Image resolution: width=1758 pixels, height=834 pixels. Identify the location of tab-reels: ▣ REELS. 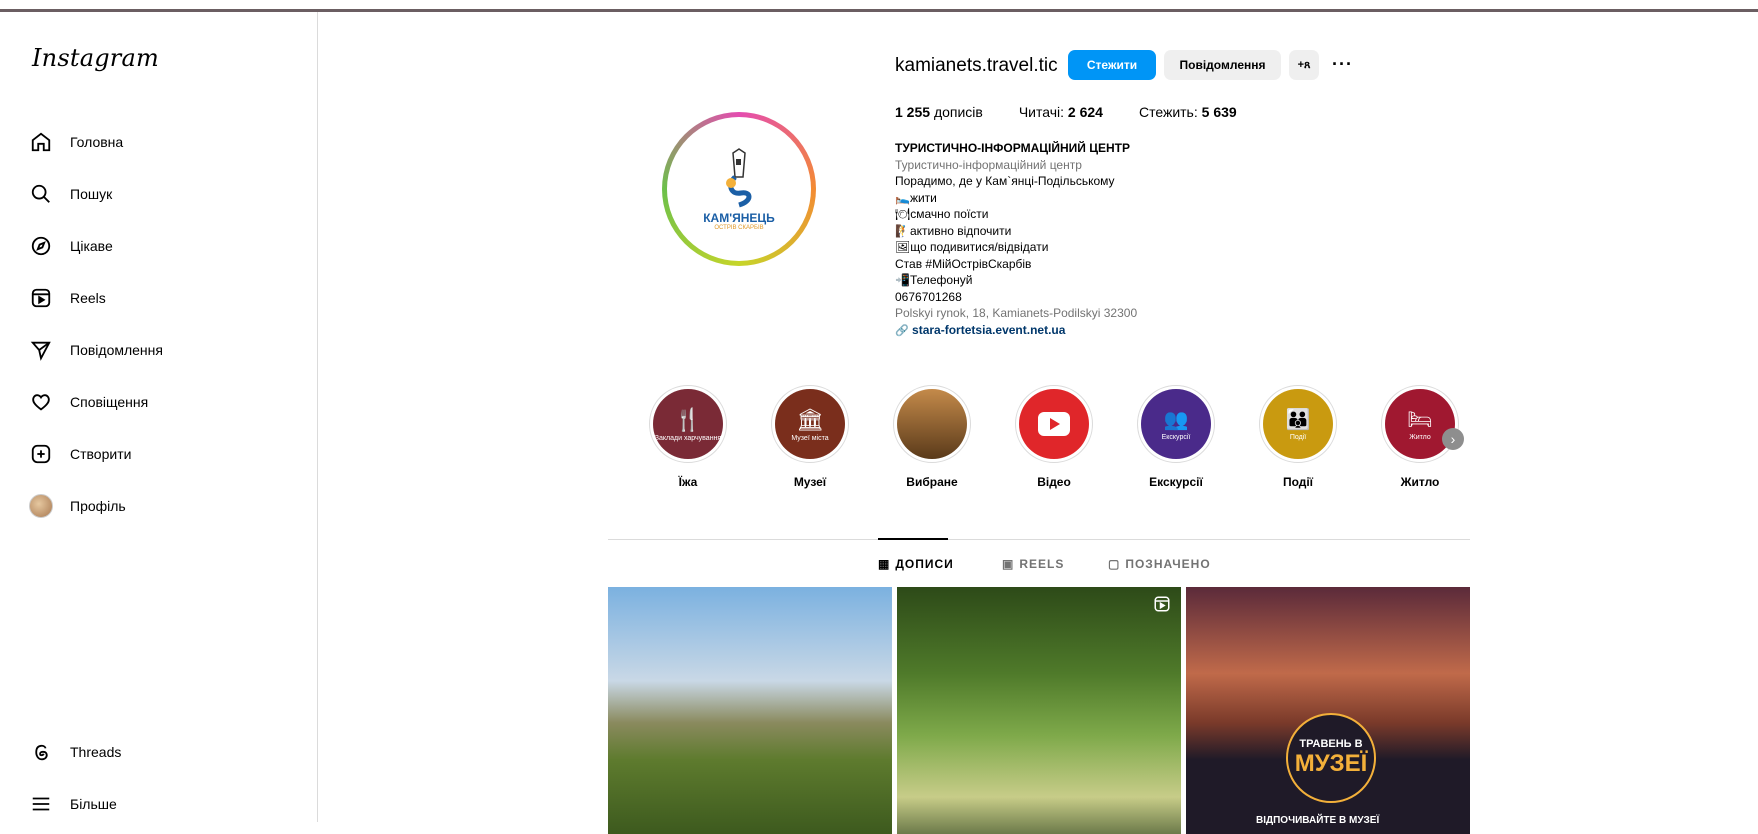
(1033, 564).